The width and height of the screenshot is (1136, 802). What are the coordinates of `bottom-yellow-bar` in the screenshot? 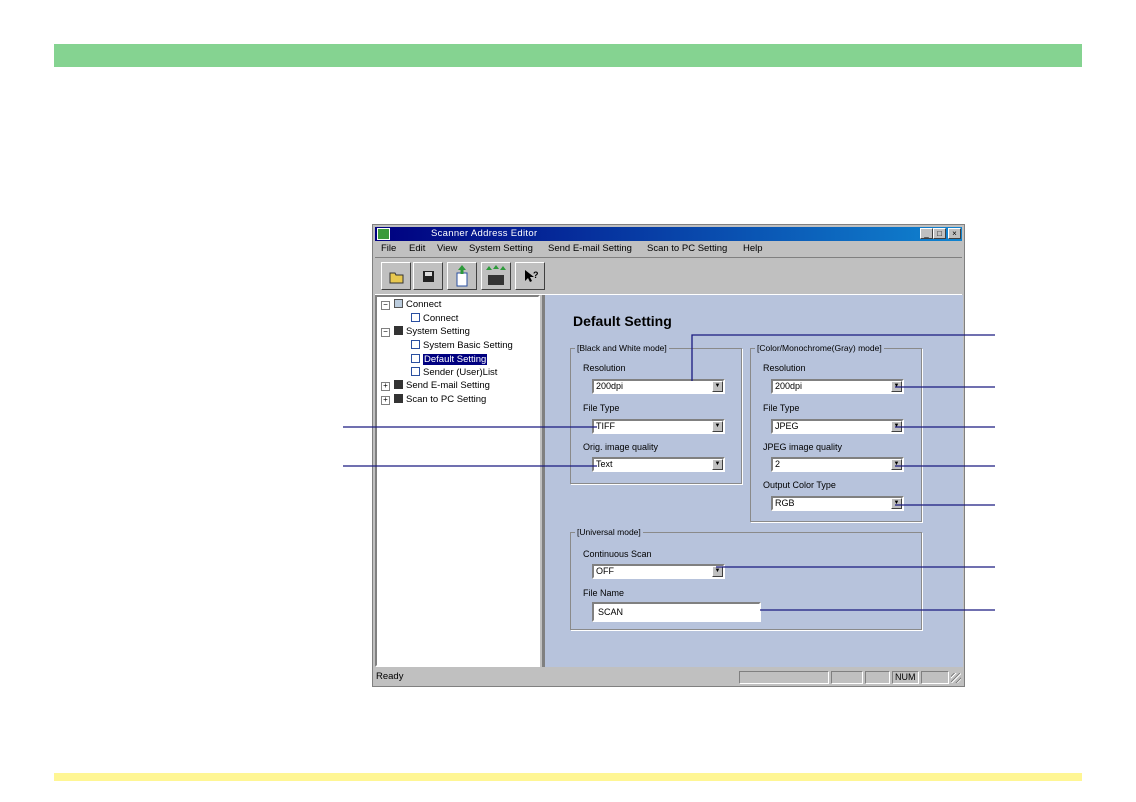 It's located at (568, 777).